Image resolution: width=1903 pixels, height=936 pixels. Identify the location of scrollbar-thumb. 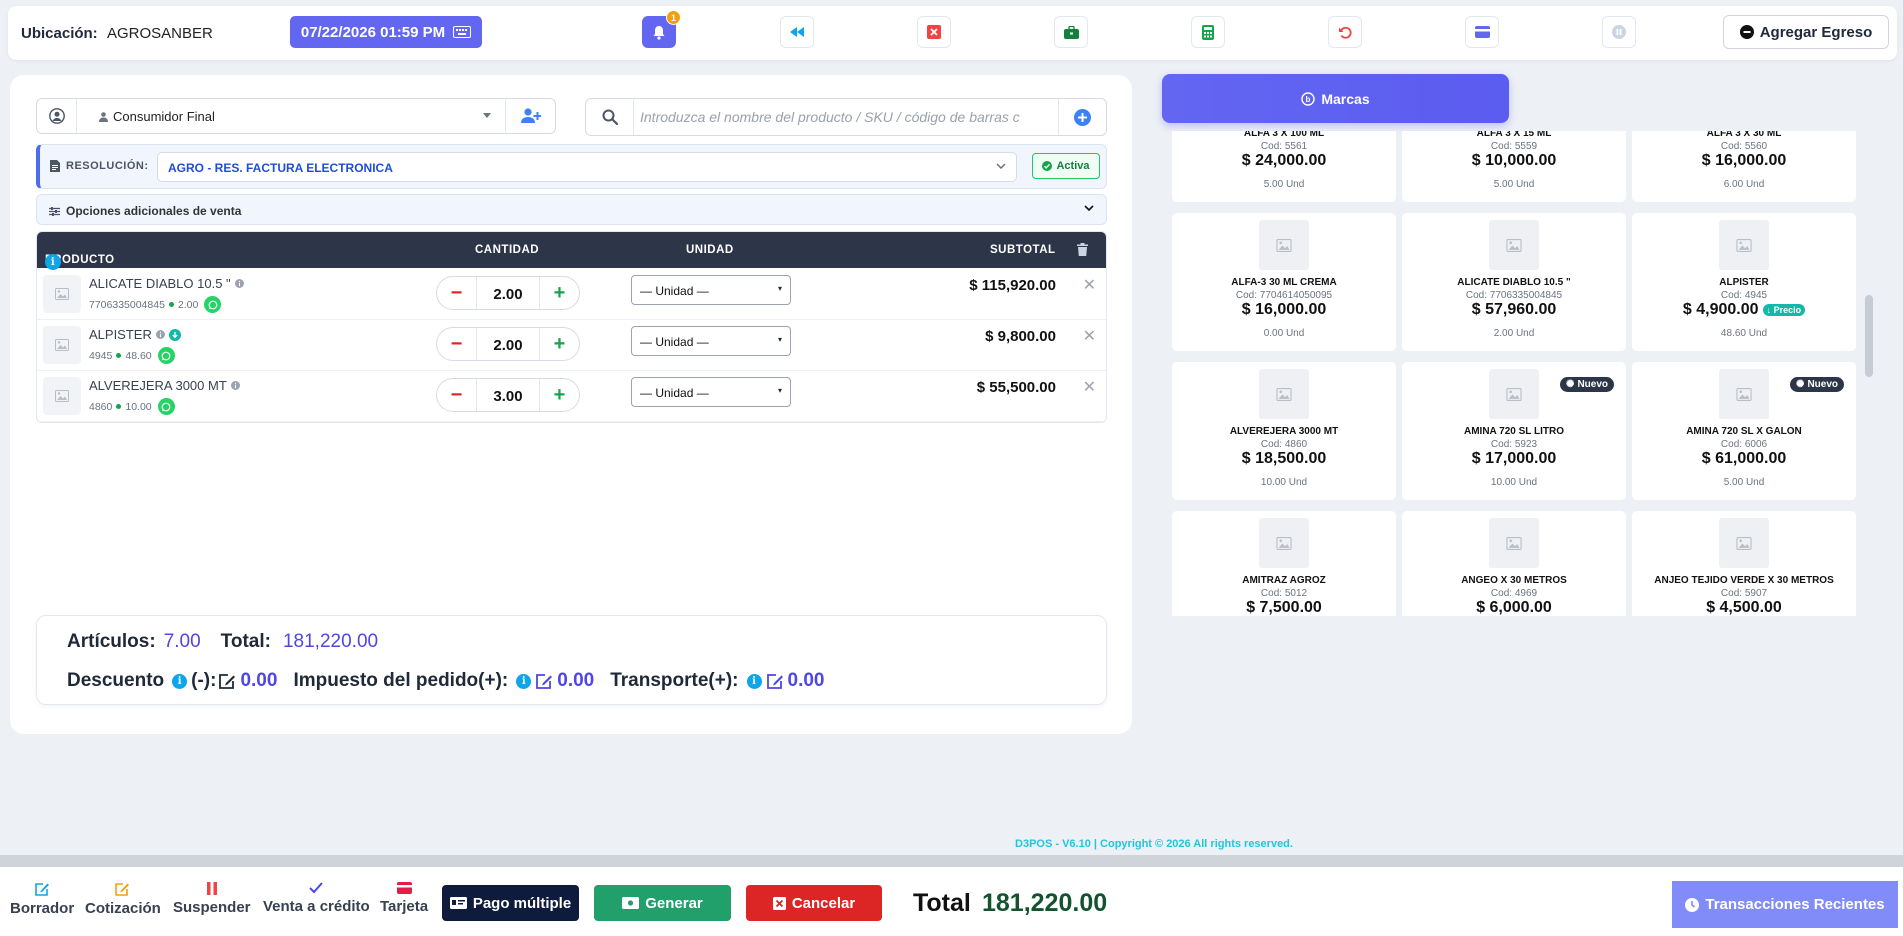
(1869, 336).